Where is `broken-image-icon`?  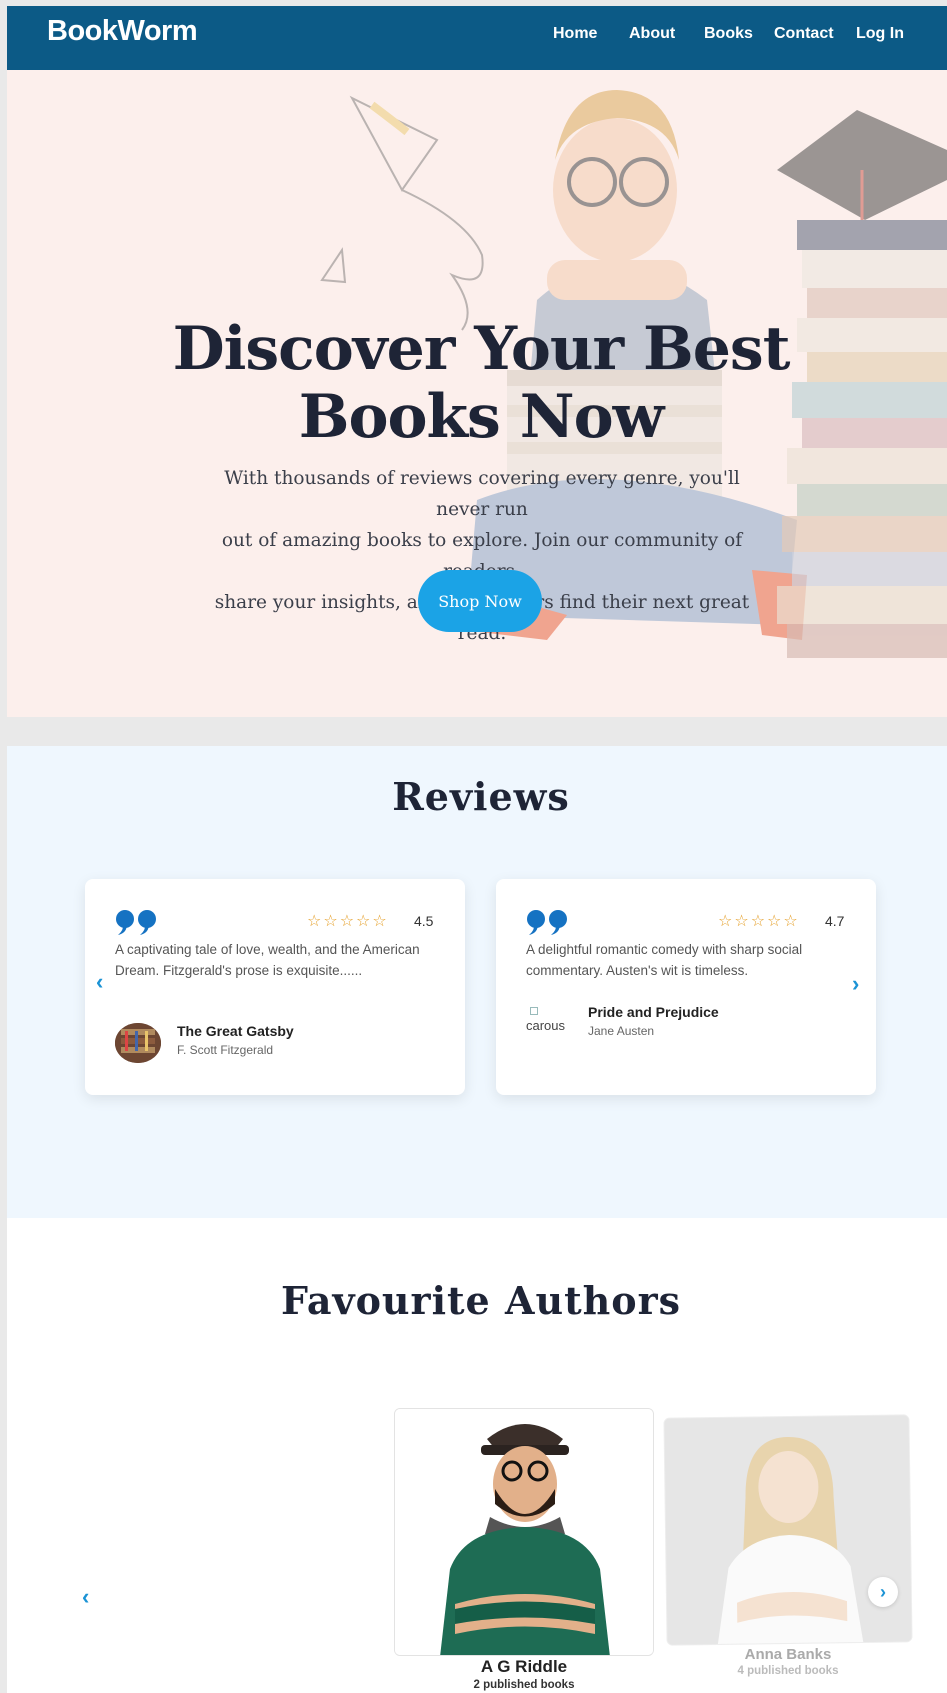
broken-image-icon is located at coordinates (534, 1011).